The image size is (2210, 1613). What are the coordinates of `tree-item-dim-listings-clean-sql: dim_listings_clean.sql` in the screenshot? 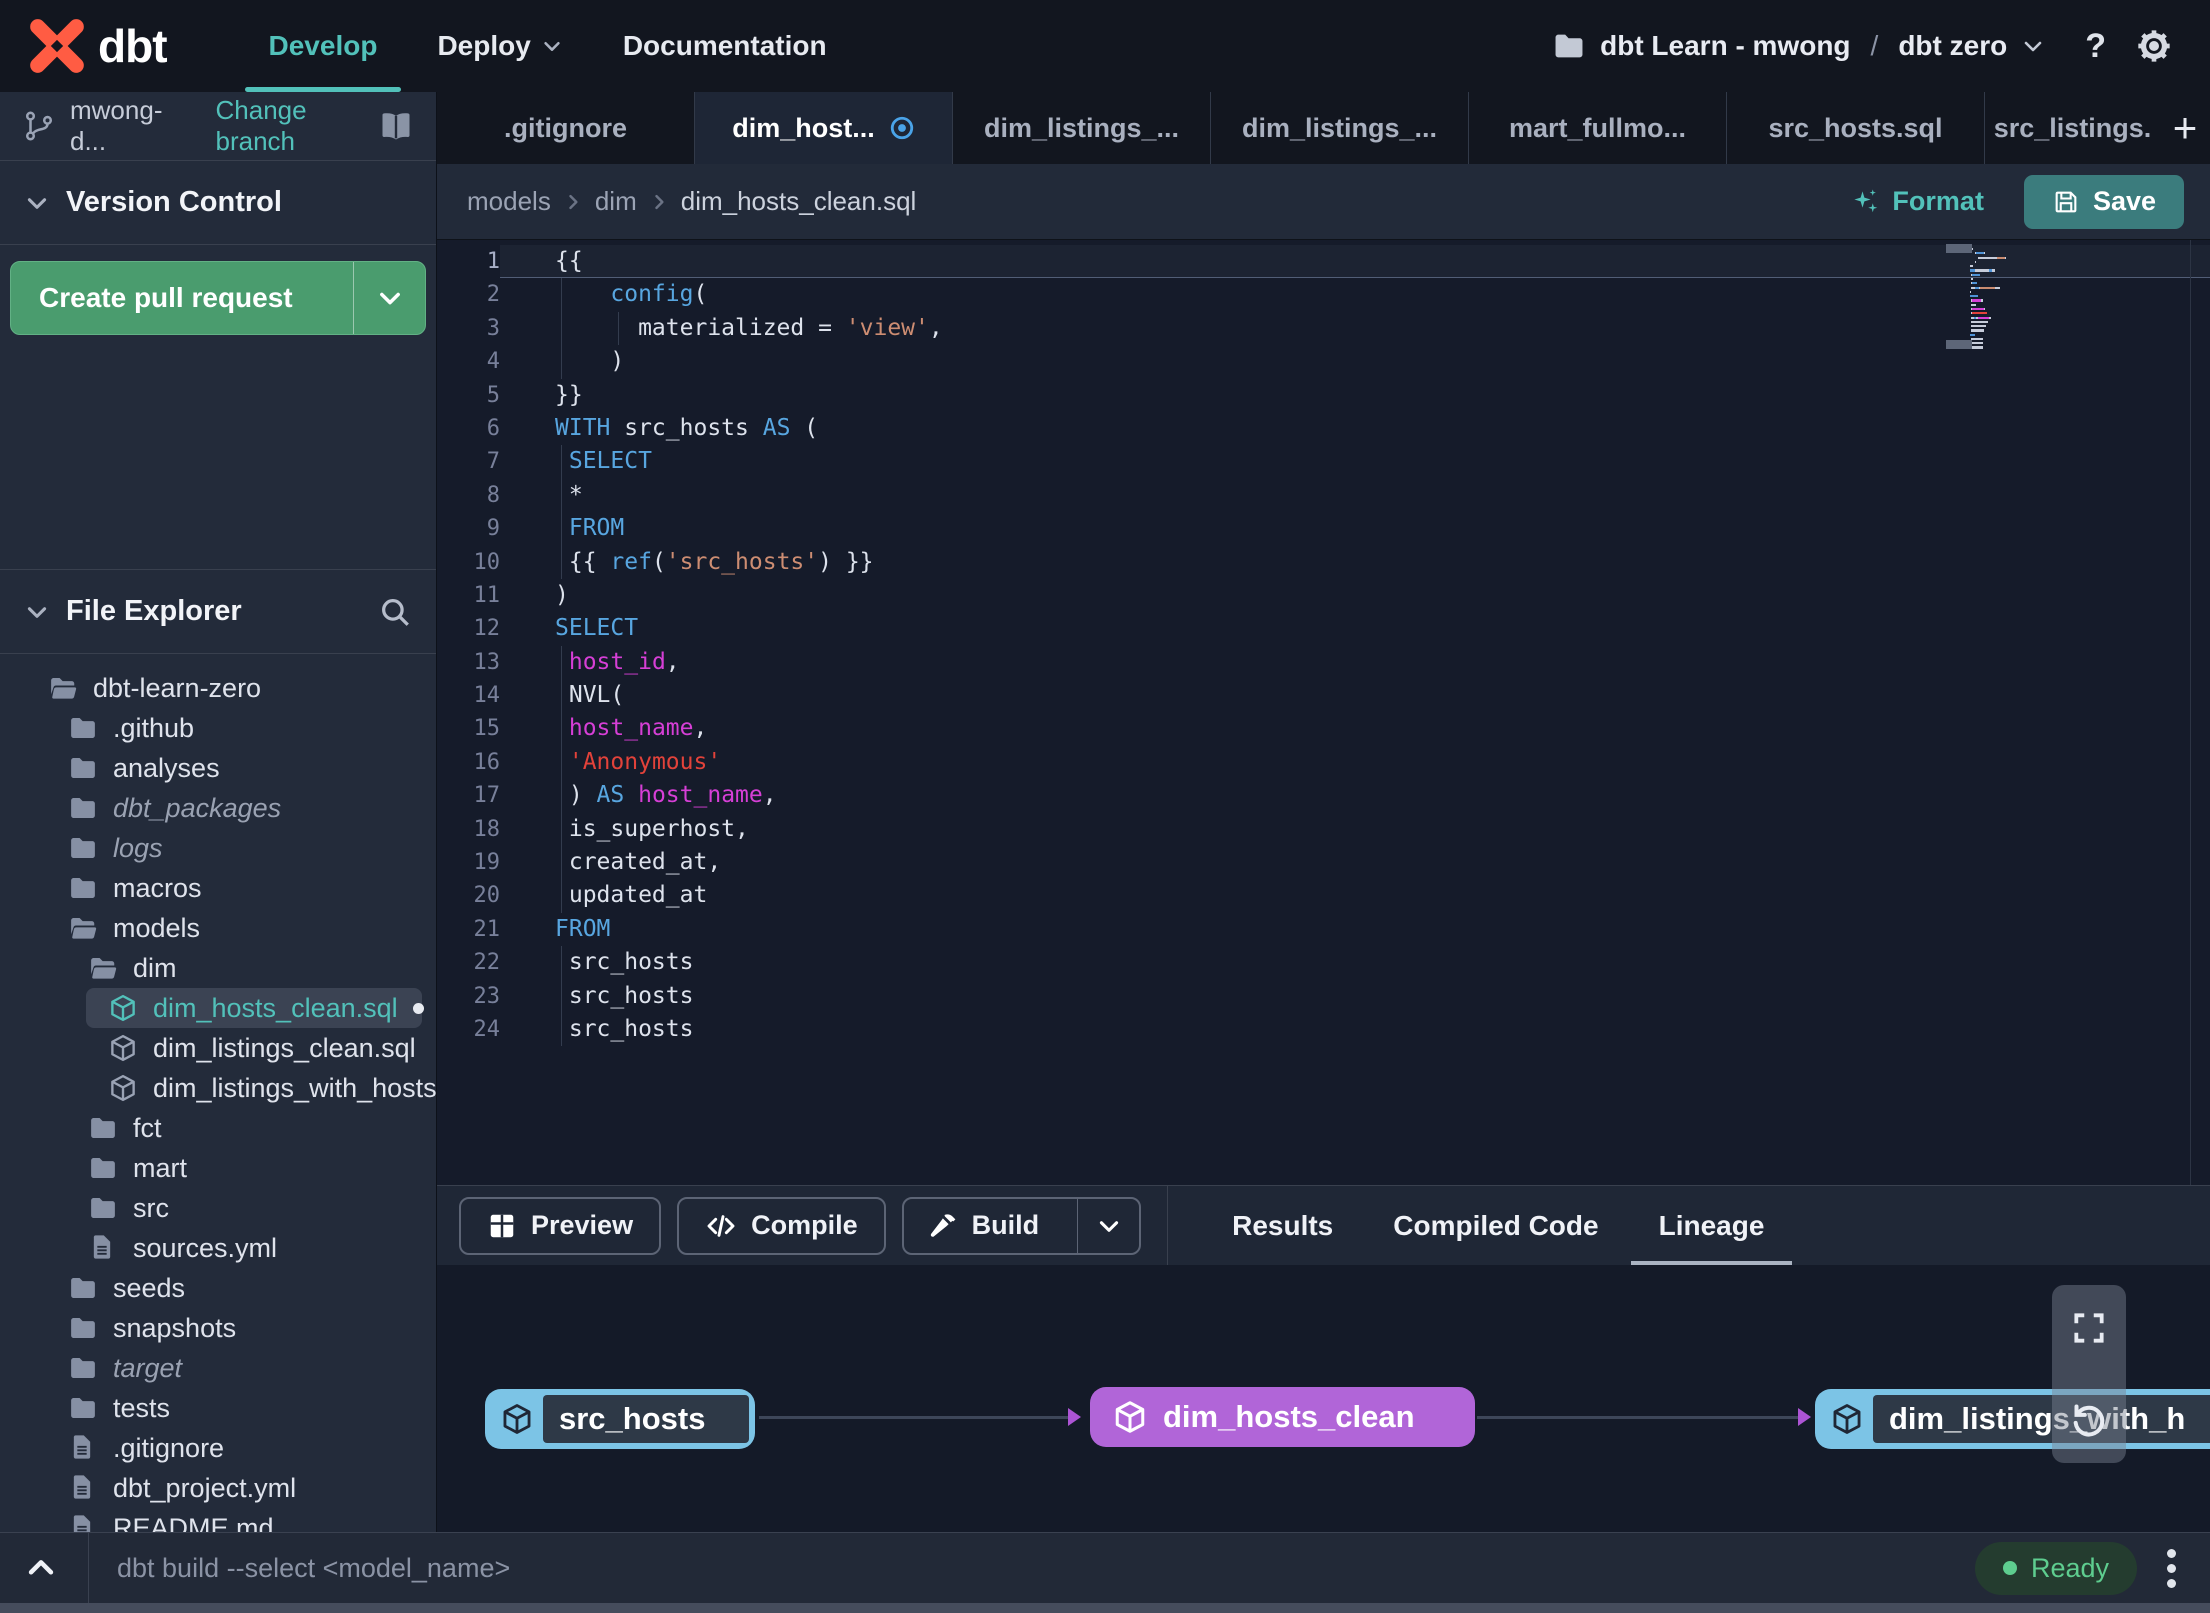 It's located at (218, 1048).